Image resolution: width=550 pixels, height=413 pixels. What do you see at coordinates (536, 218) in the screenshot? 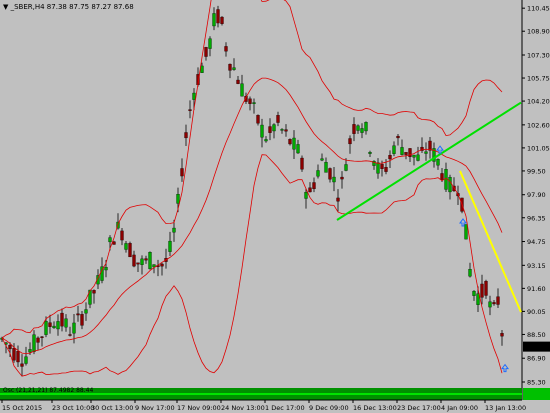
I see `y-tick-label: 96.35` at bounding box center [536, 218].